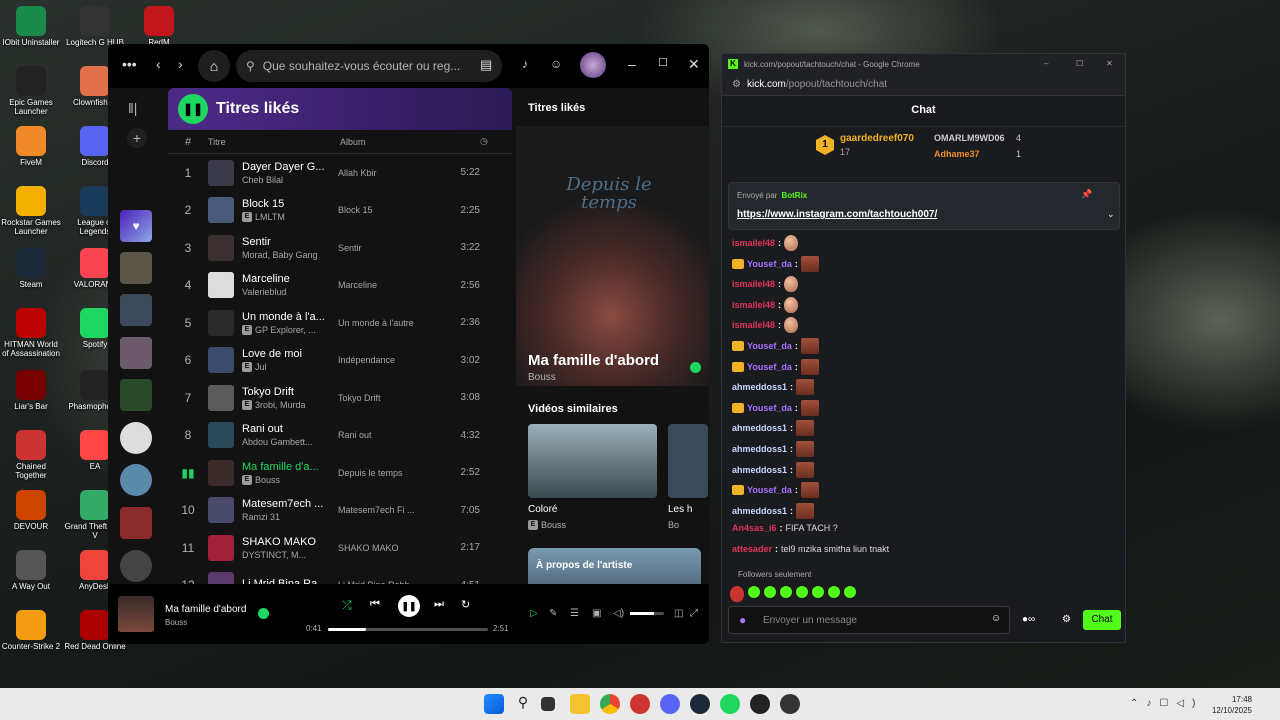 This screenshot has height=720, width=1280. I want to click on video-thumb, so click(592, 461).